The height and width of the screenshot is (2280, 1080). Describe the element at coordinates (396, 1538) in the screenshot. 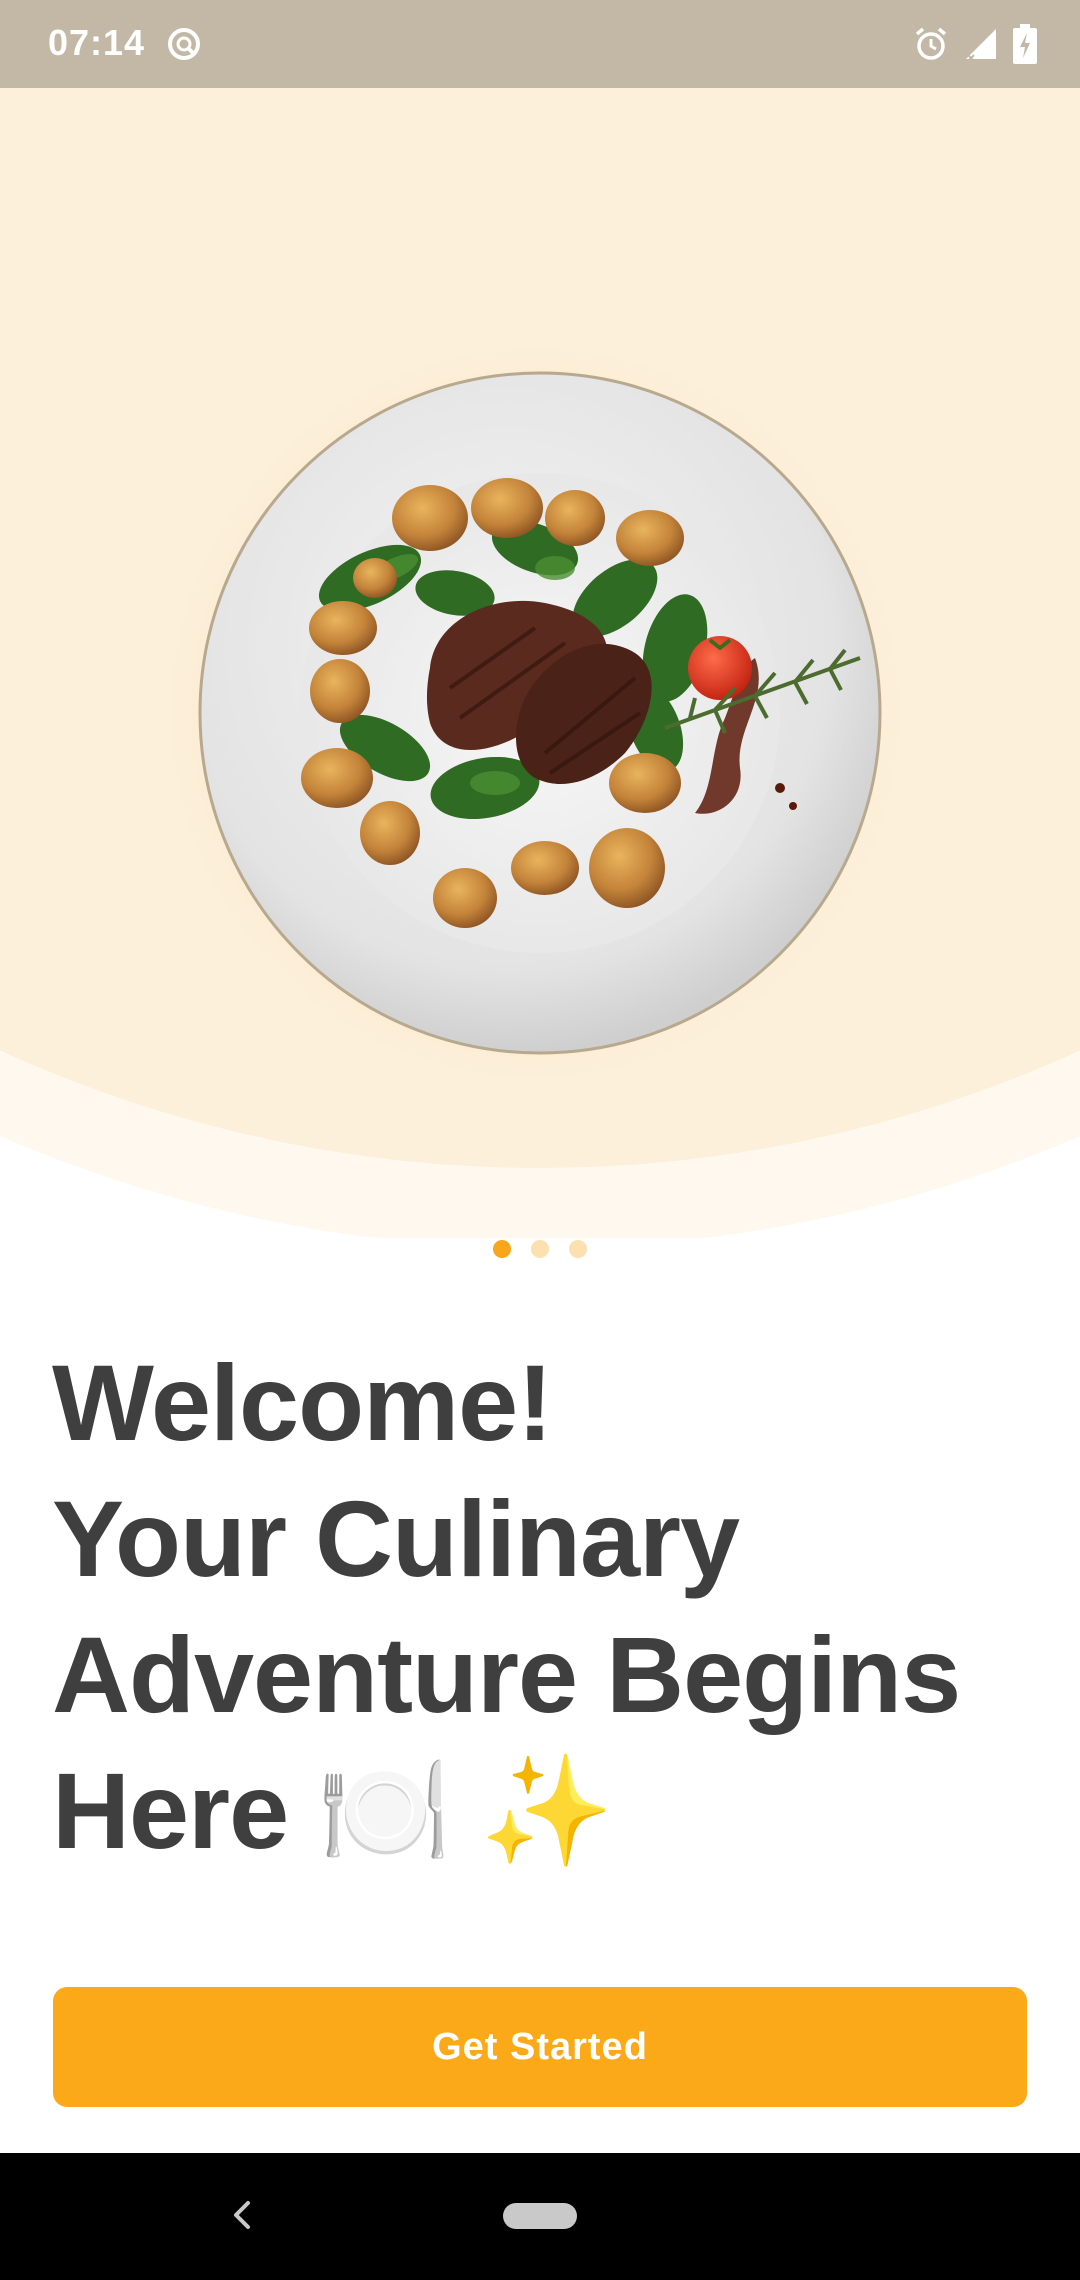

I see `headline-line: Your Culinary` at that location.